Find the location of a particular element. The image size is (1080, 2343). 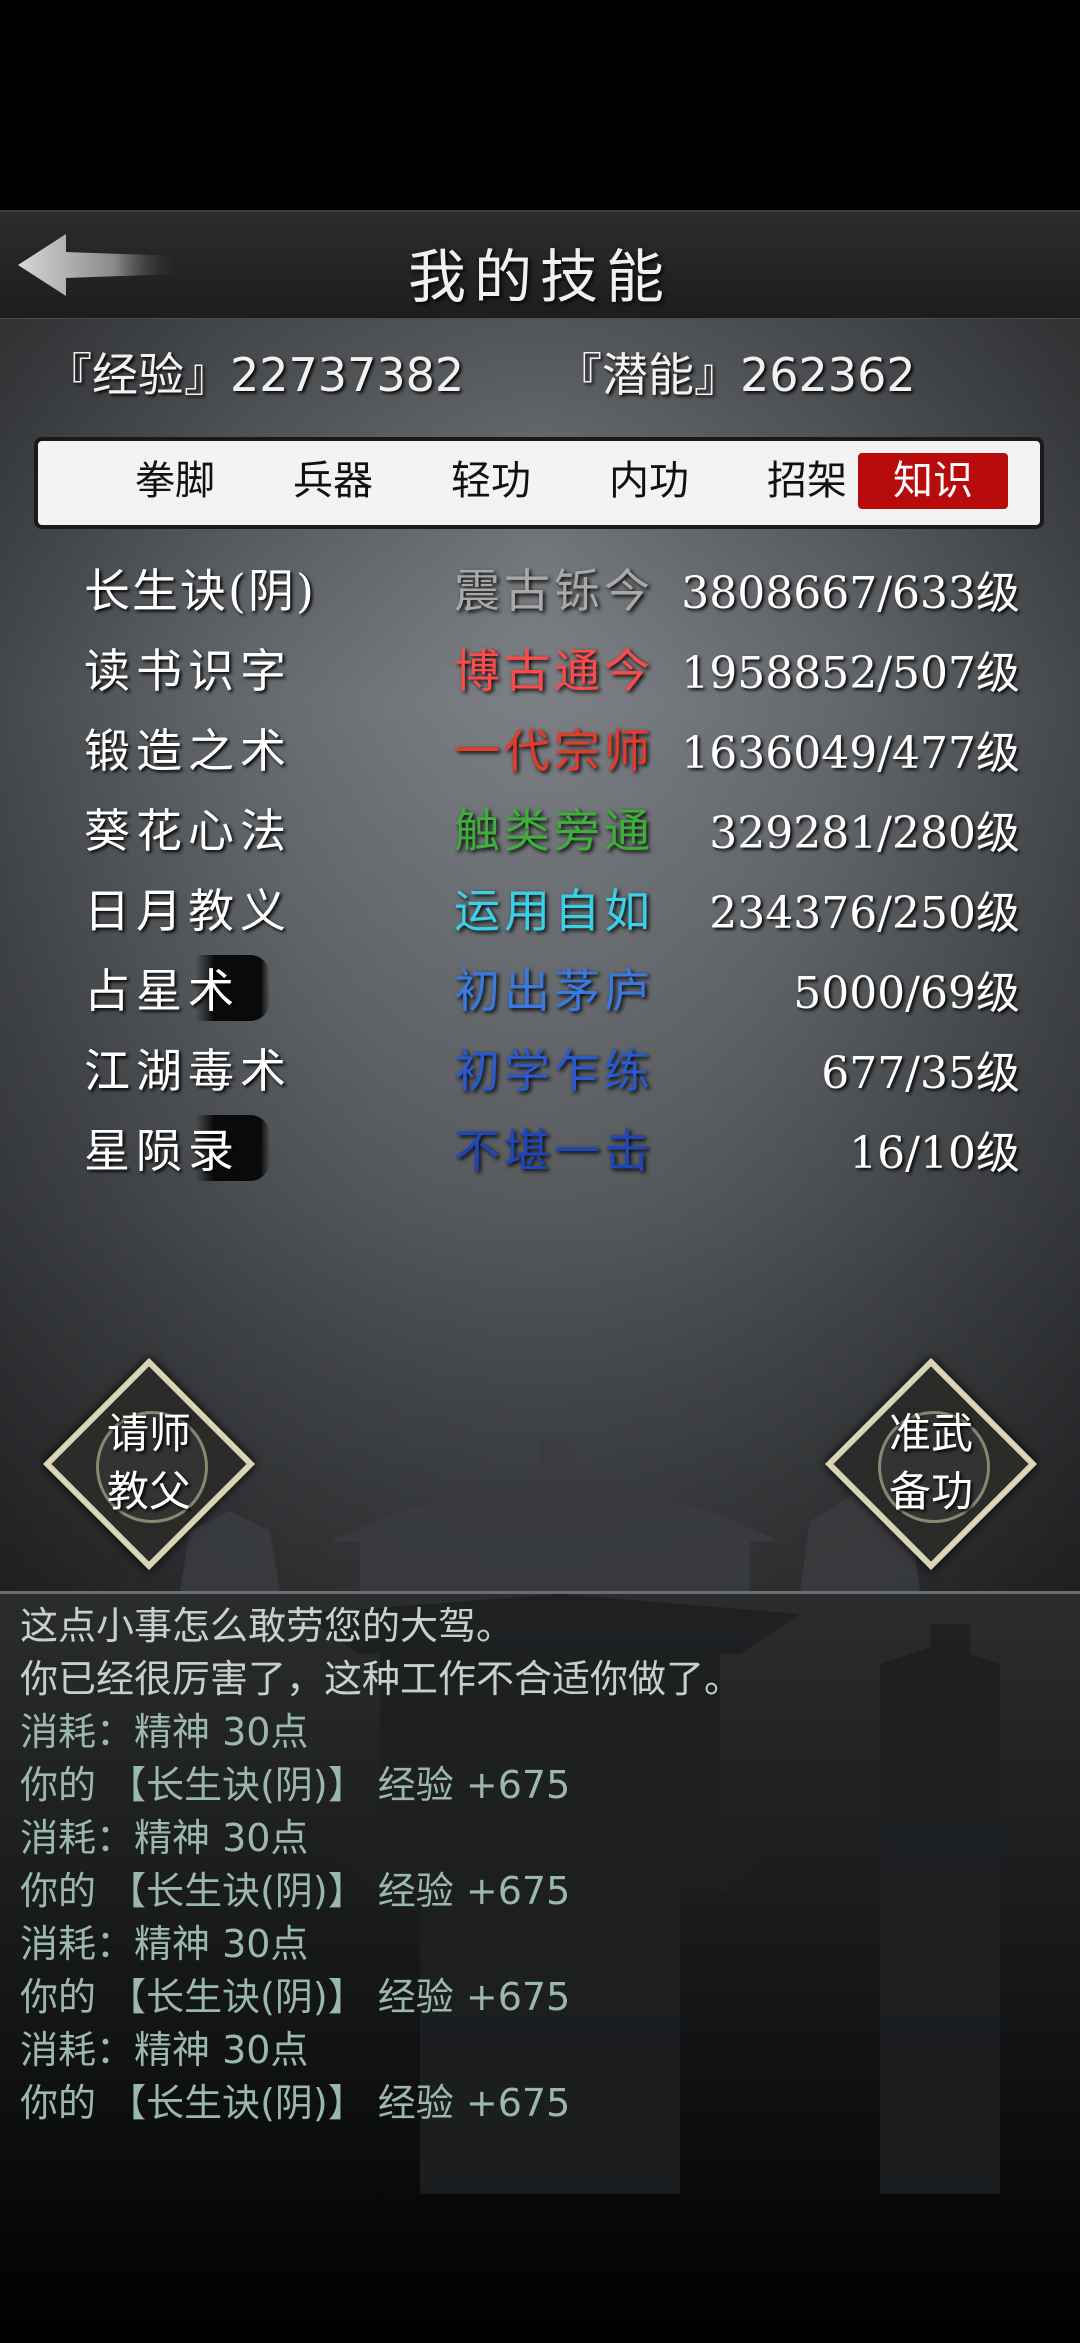

page-title: 我的技能 is located at coordinates (539, 277).